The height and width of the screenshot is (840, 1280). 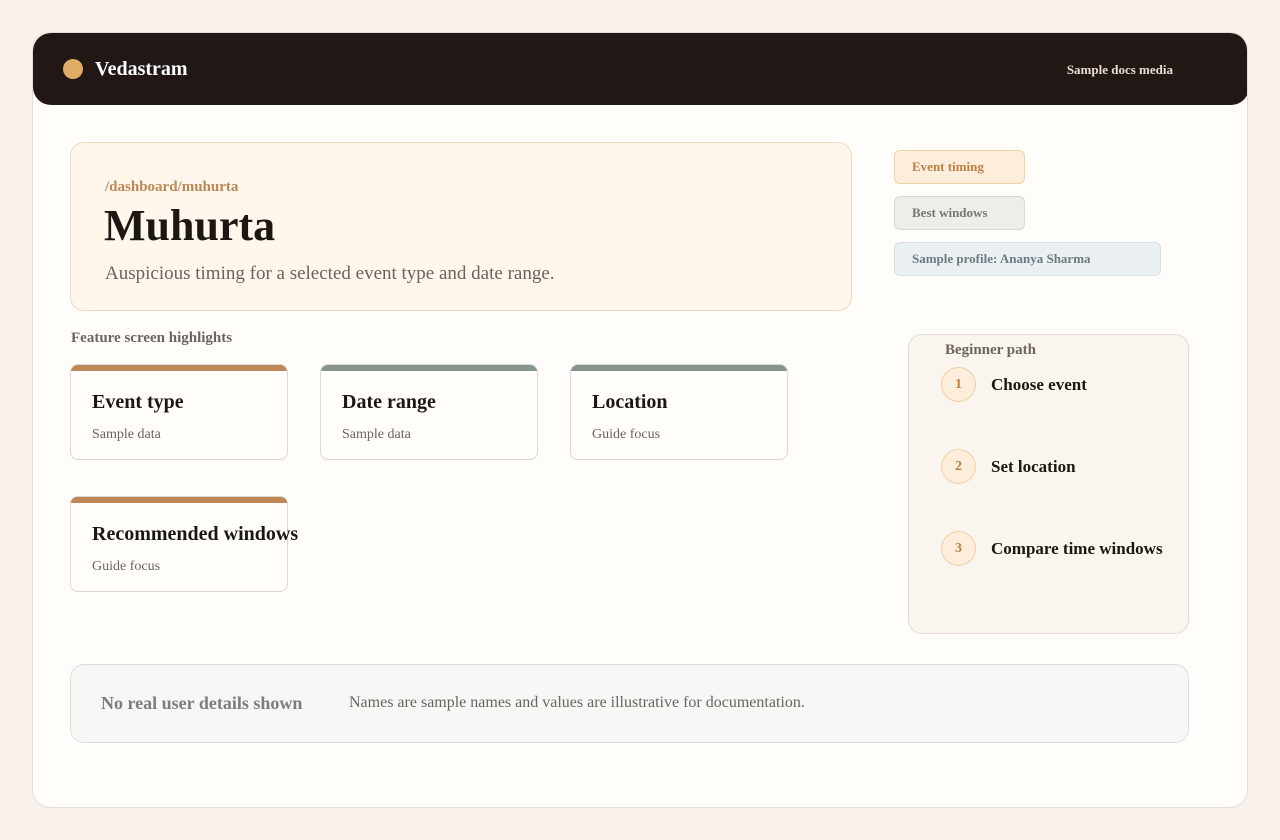 I want to click on brand-name: Vedastram, so click(x=141, y=69).